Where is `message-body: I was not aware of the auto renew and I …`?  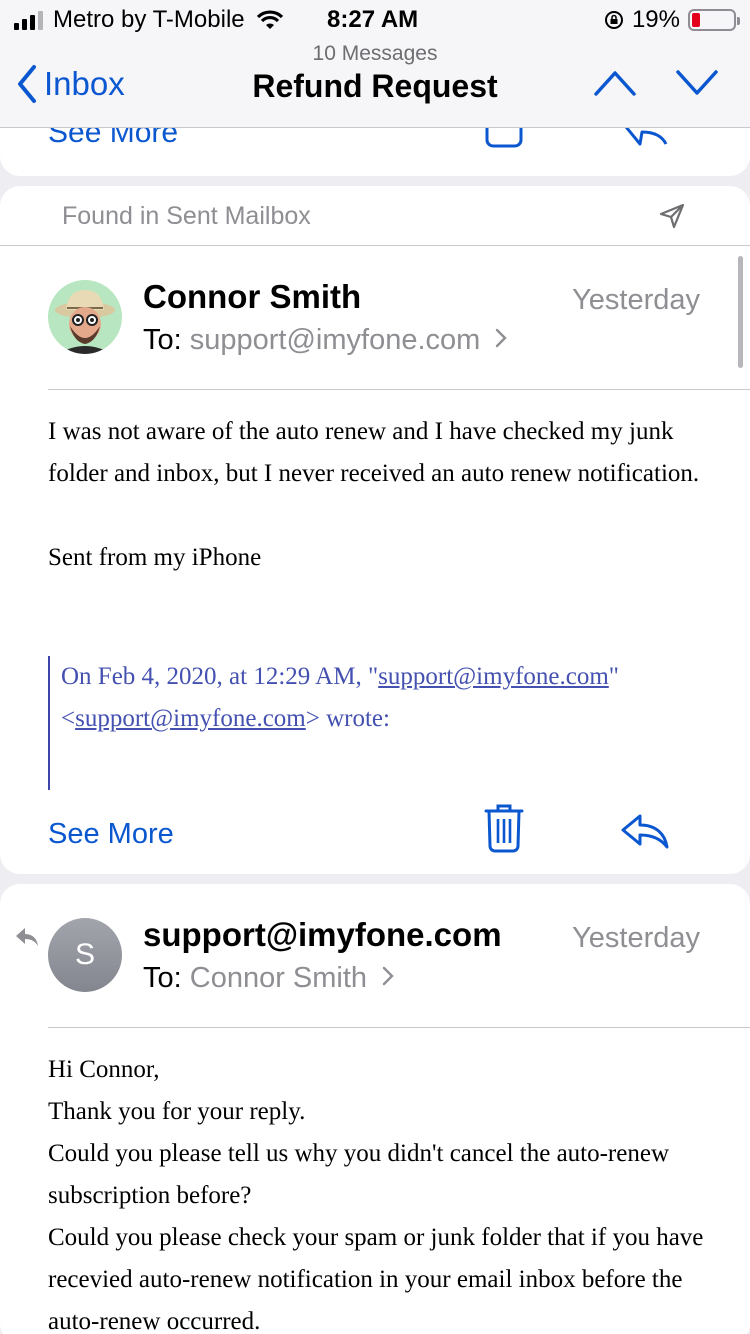 message-body: I was not aware of the auto renew and I … is located at coordinates (378, 495).